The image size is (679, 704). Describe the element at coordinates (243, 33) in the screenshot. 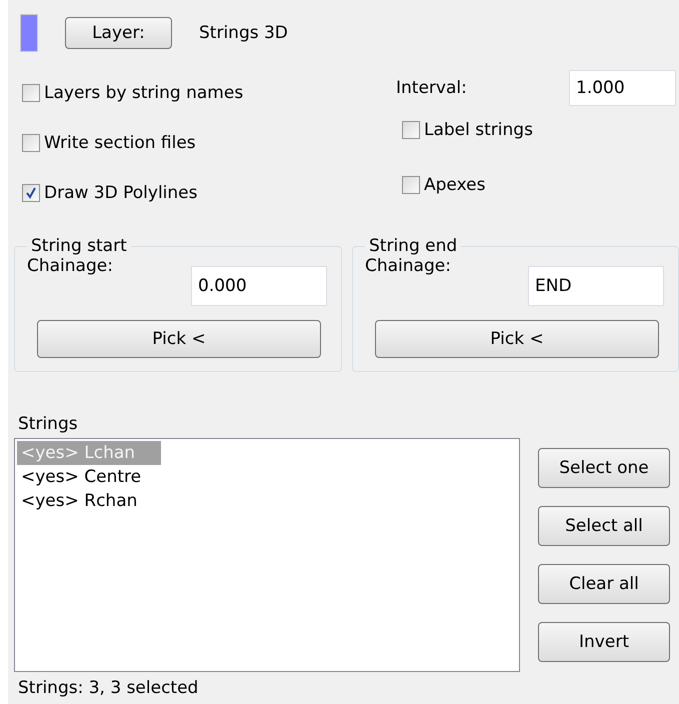

I see `layer-name: Strings 3D` at that location.